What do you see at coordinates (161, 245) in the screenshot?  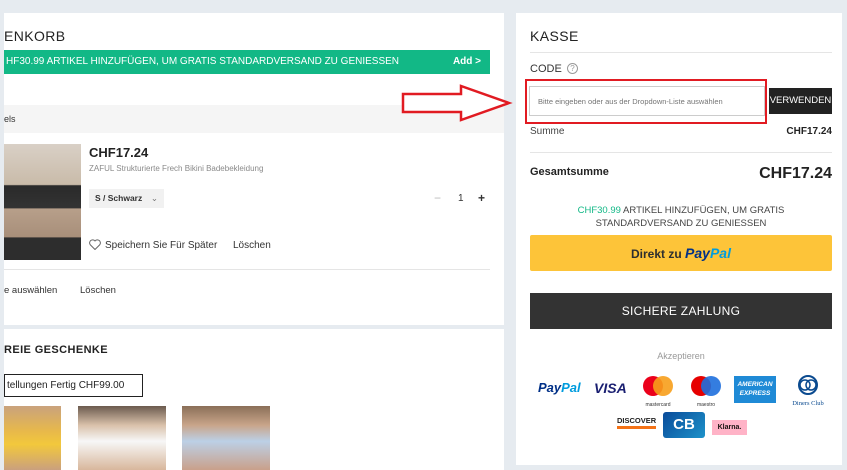 I see `save-for-later-link: Speichern Sie Für Später` at bounding box center [161, 245].